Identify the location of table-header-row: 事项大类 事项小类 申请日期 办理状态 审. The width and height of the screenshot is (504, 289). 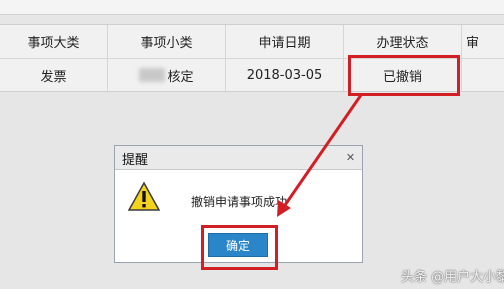
(252, 42).